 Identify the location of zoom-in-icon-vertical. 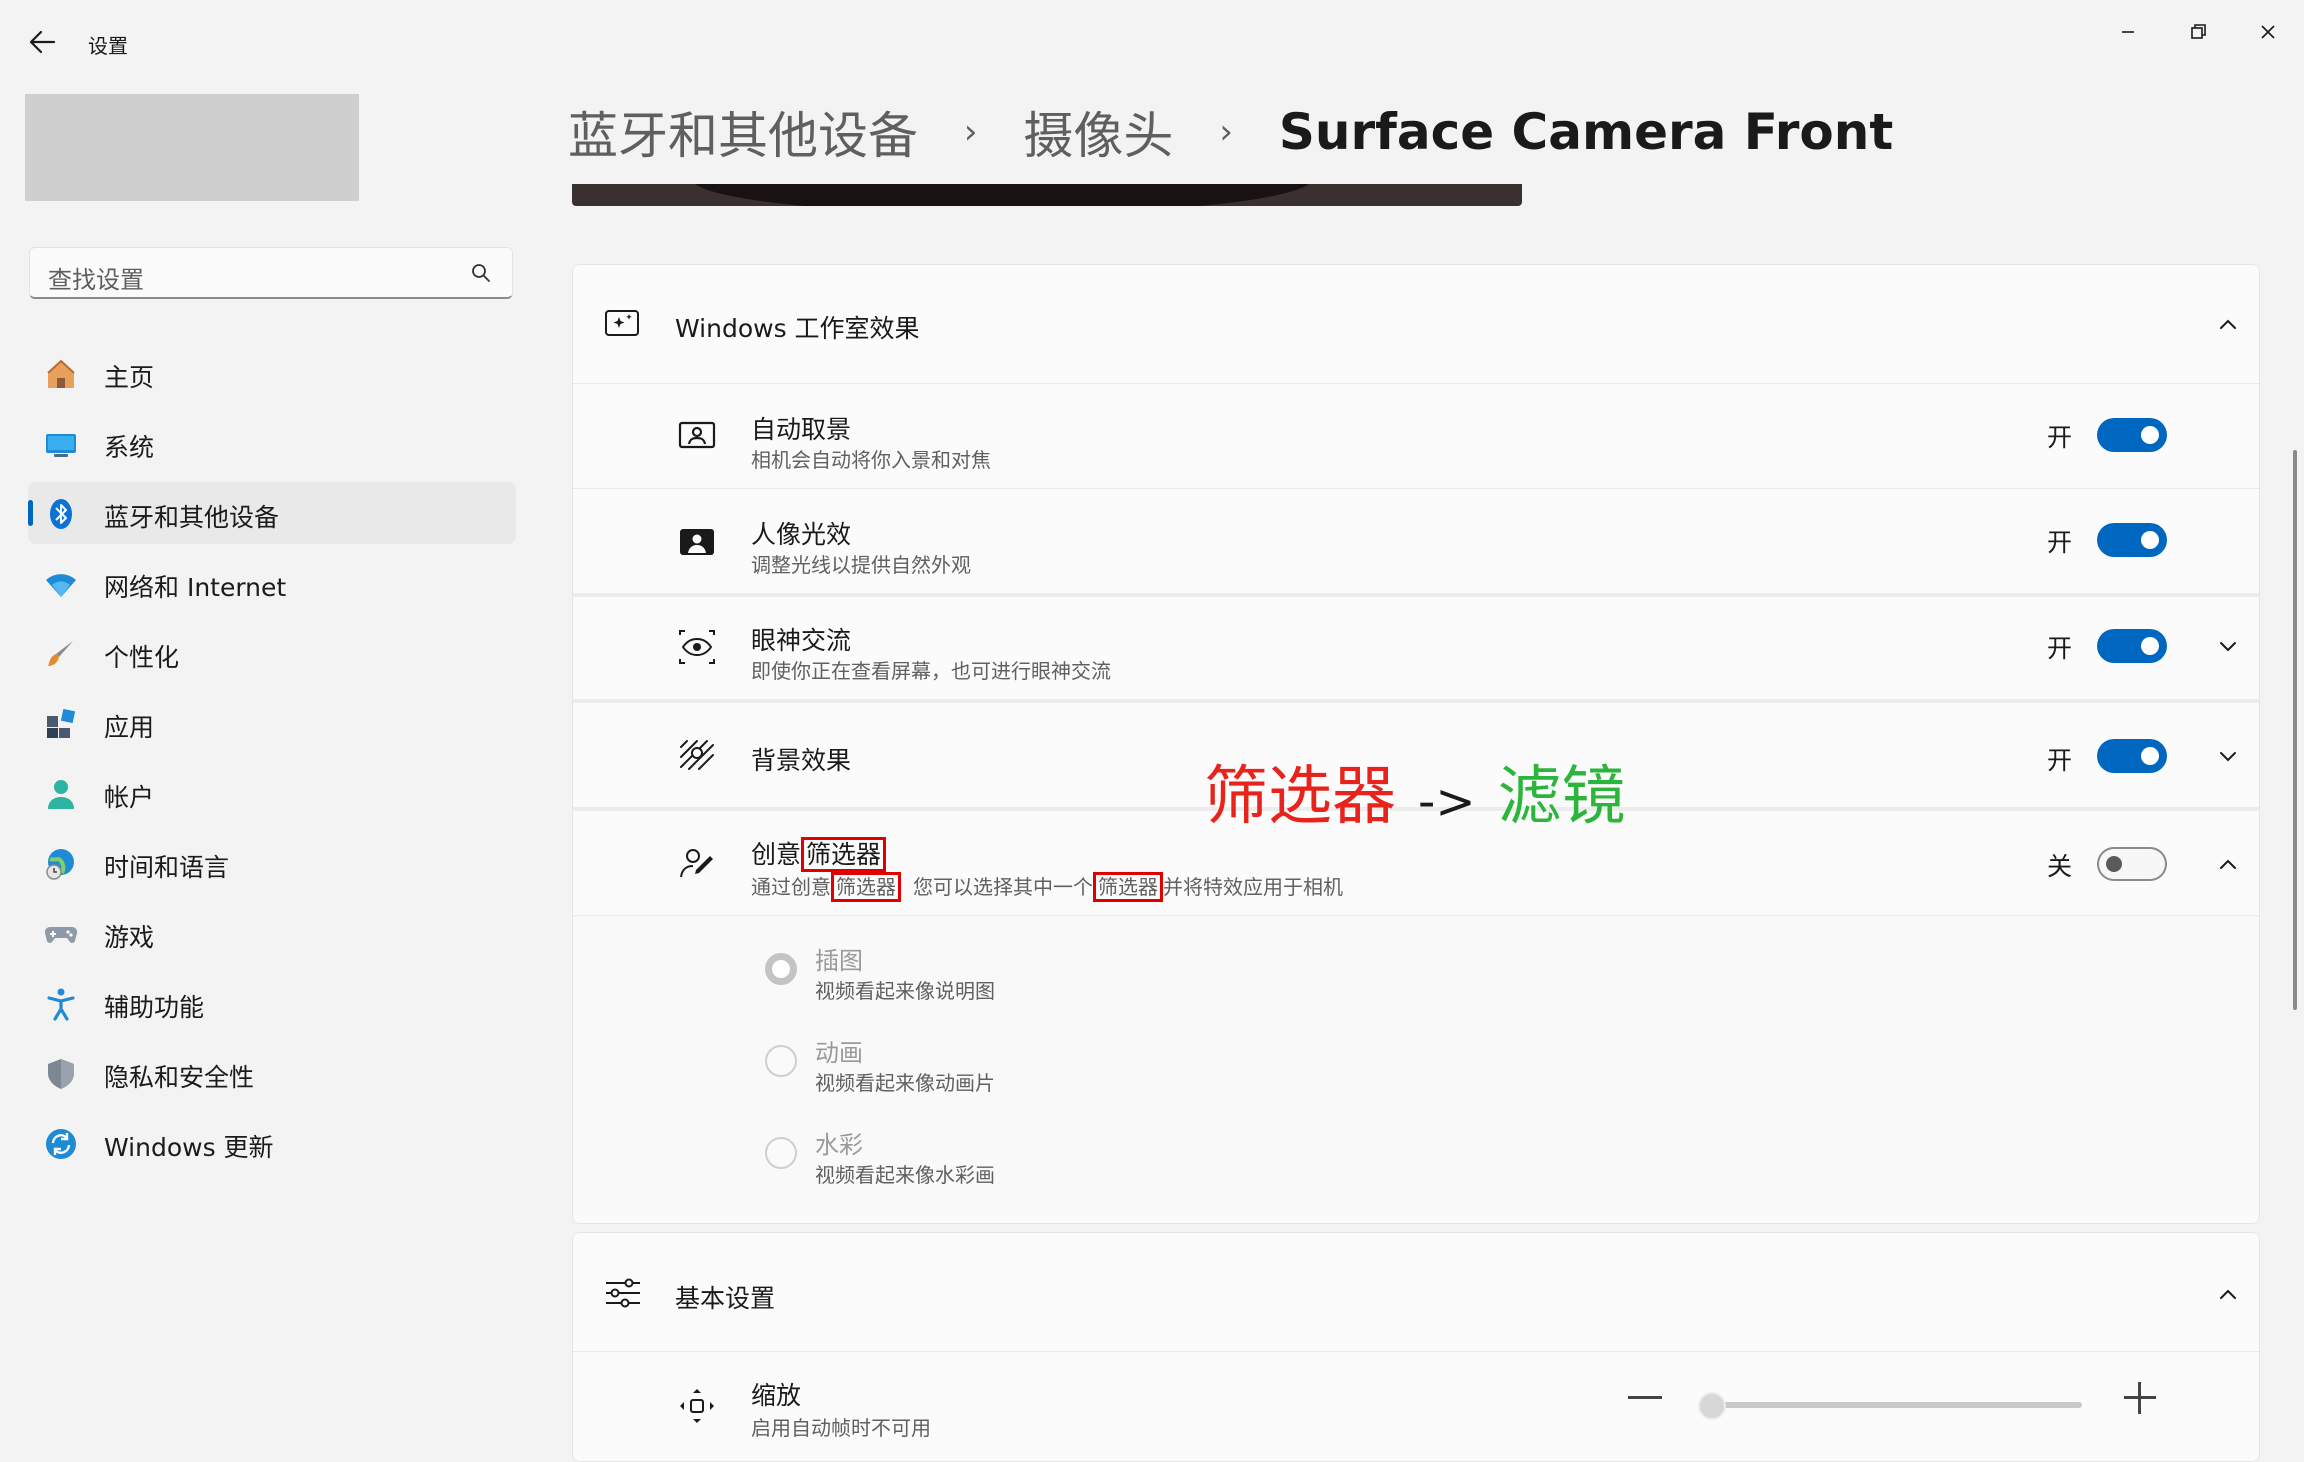
(2139, 1398).